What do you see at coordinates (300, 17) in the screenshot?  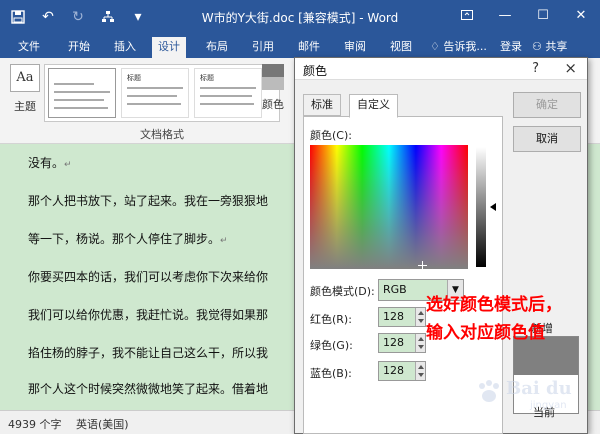 I see `title-bar: ↶ ↻ ▾ W市的Y大街.doc [兼容模式] - Word — ☐ ✕` at bounding box center [300, 17].